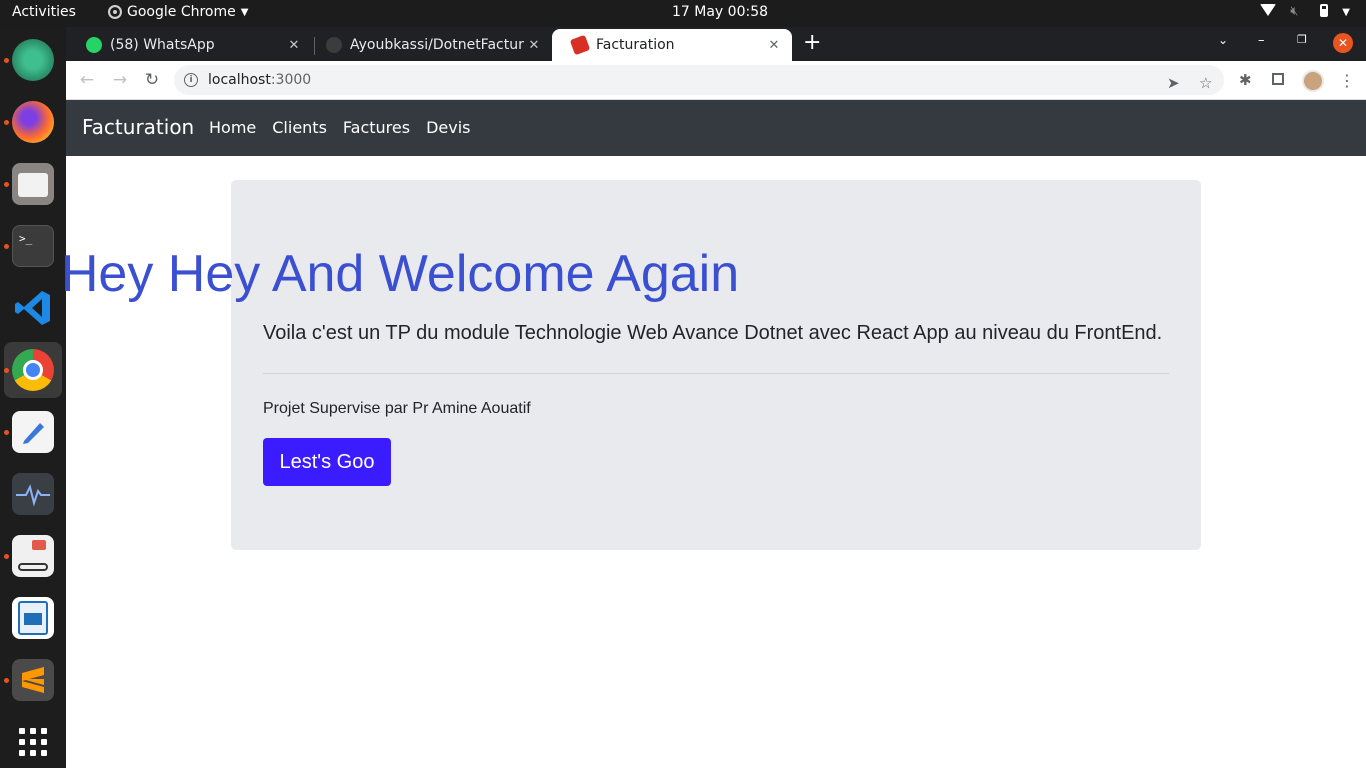  Describe the element at coordinates (1205, 83) in the screenshot. I see `bookmark-star-icon: ☆` at that location.